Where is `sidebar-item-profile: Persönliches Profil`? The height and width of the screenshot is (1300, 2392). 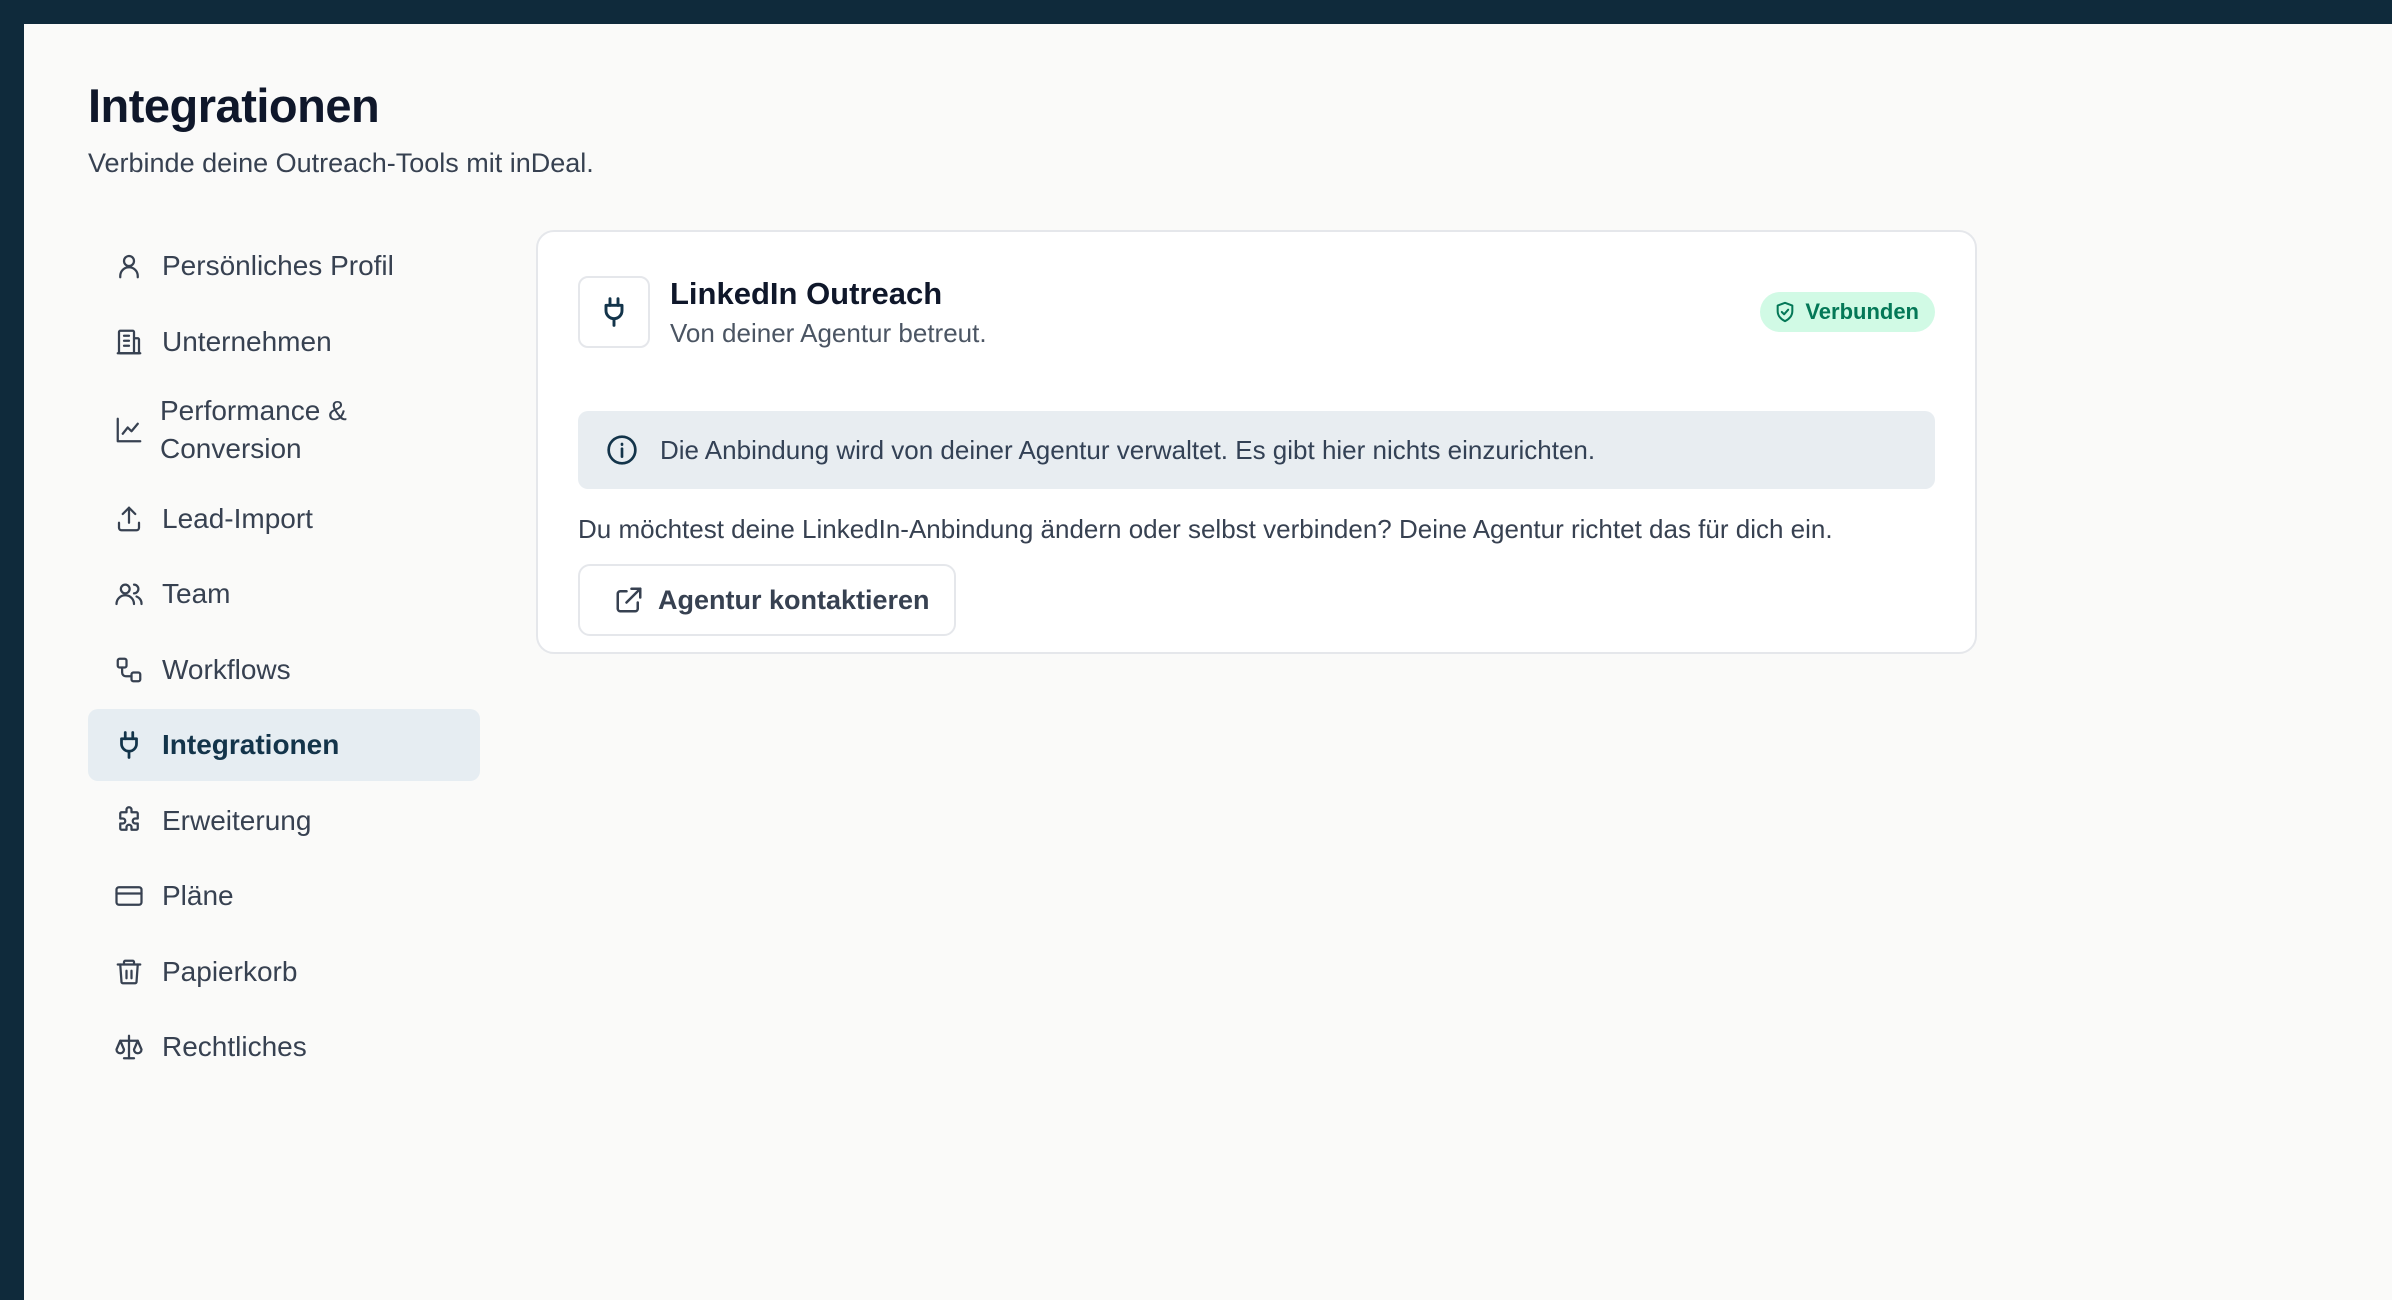
sidebar-item-profile: Persönliches Profil is located at coordinates (284, 266).